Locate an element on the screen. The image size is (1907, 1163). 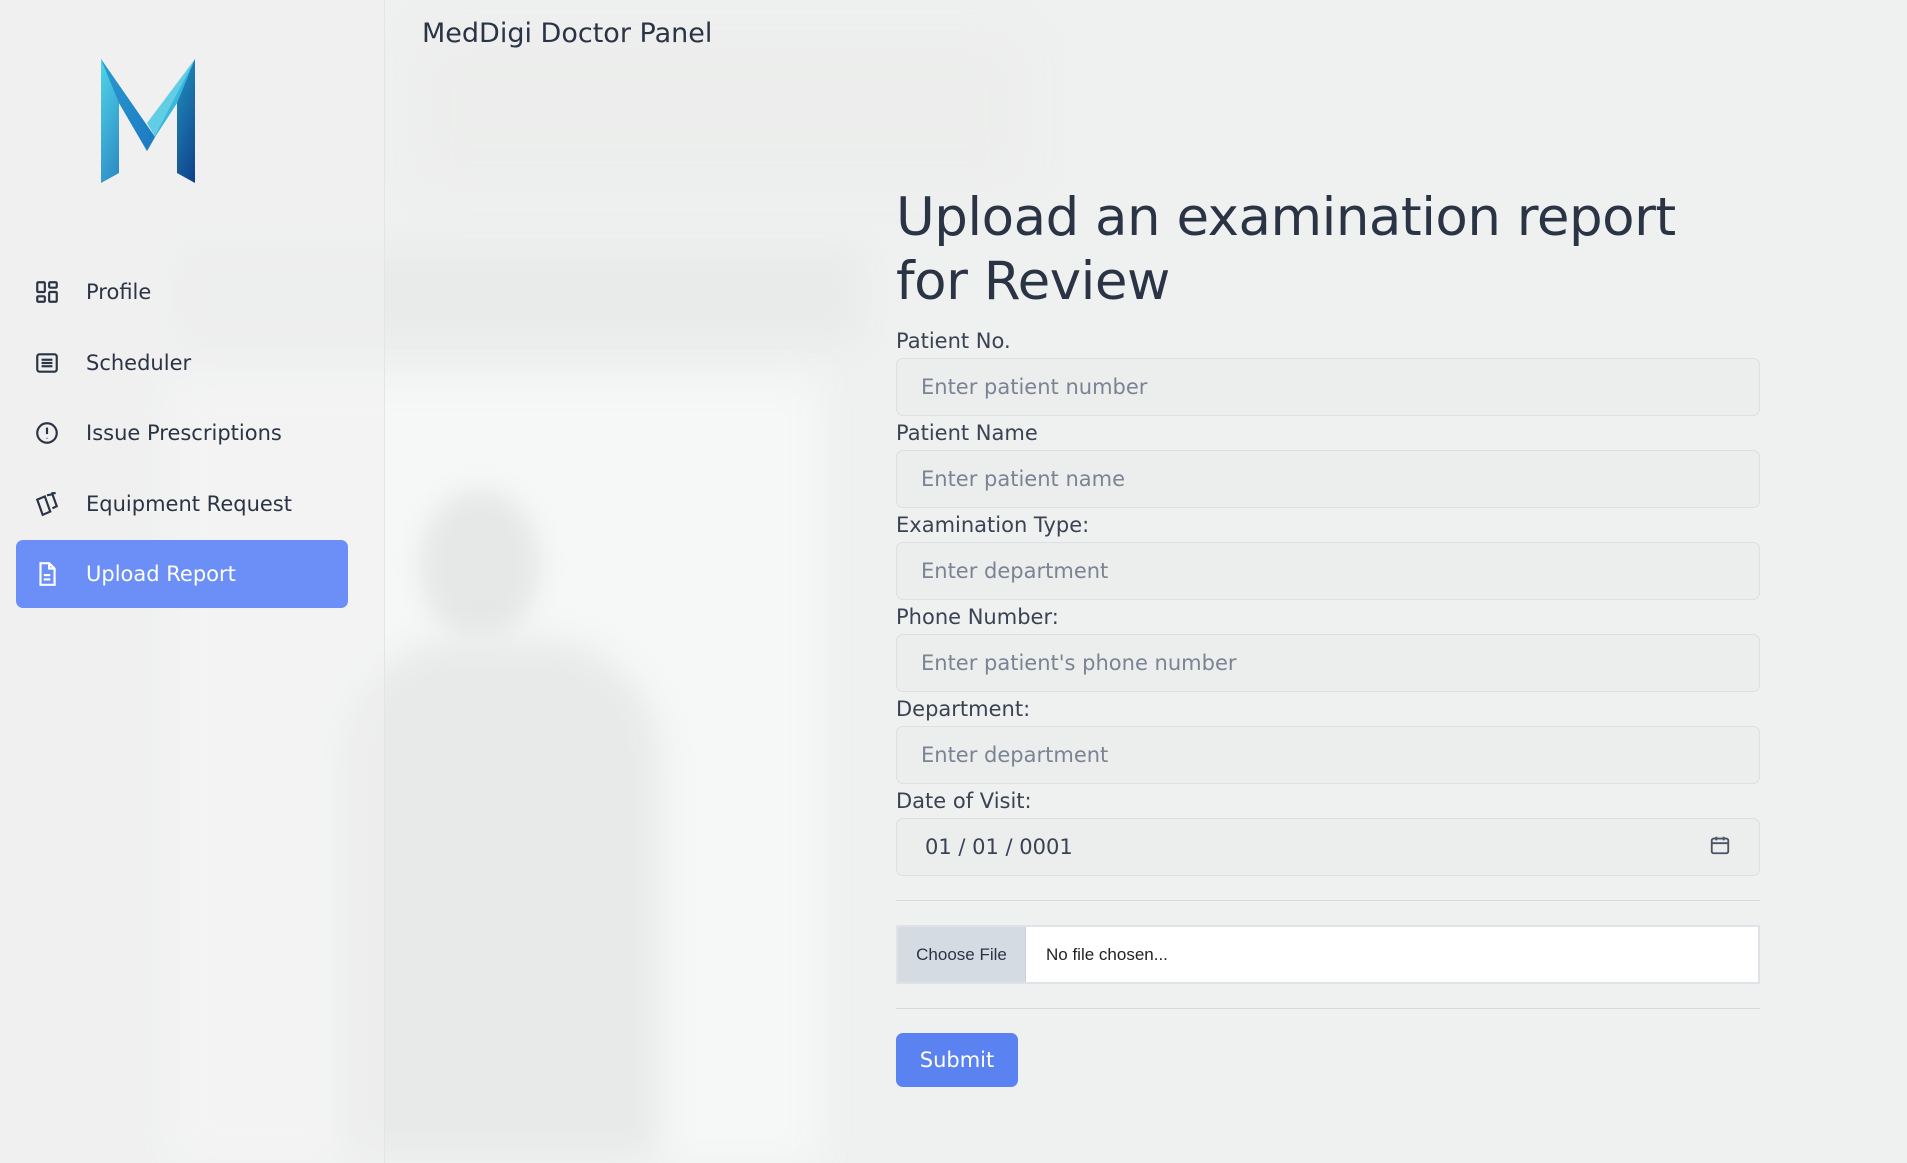
sidebar-item-label: Scheduler is located at coordinates (139, 362).